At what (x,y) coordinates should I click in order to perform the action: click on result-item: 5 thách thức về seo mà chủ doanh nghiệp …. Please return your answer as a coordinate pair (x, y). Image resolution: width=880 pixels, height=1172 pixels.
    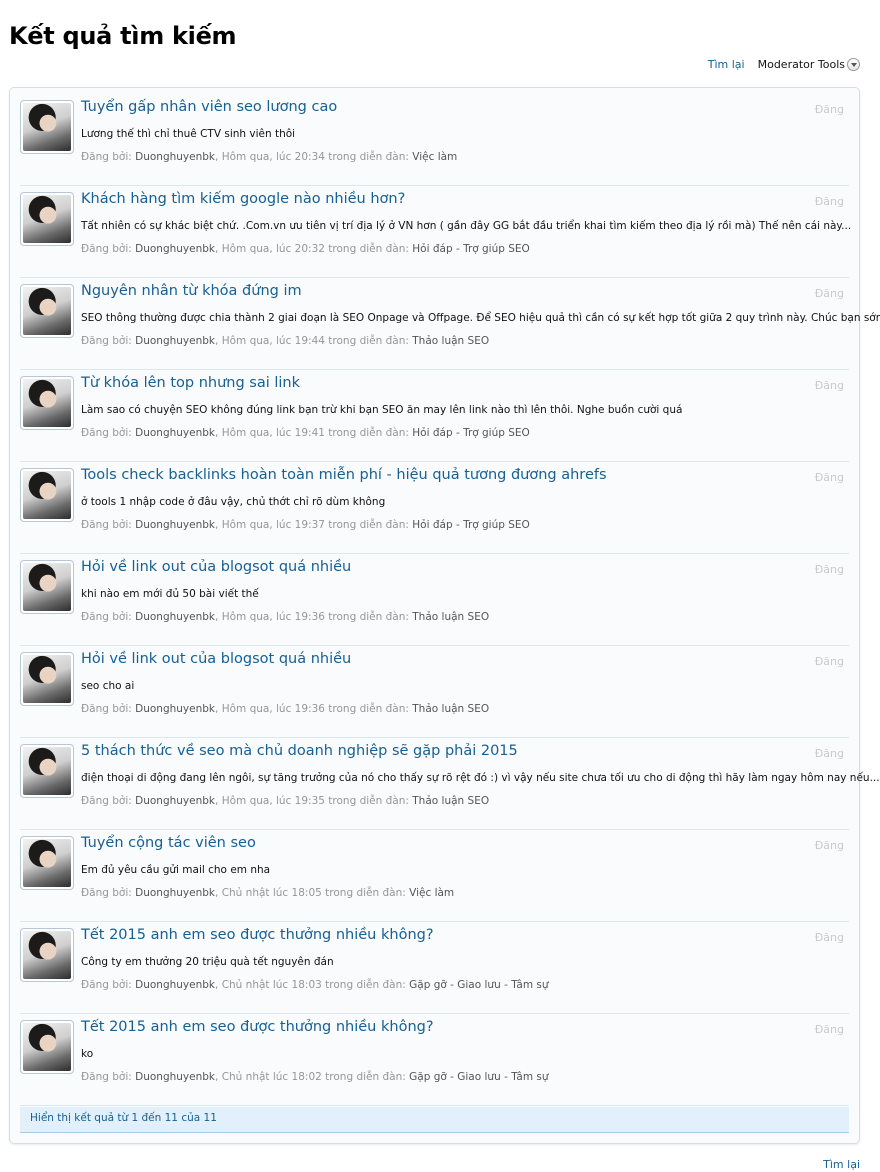
    Looking at the image, I should click on (450, 784).